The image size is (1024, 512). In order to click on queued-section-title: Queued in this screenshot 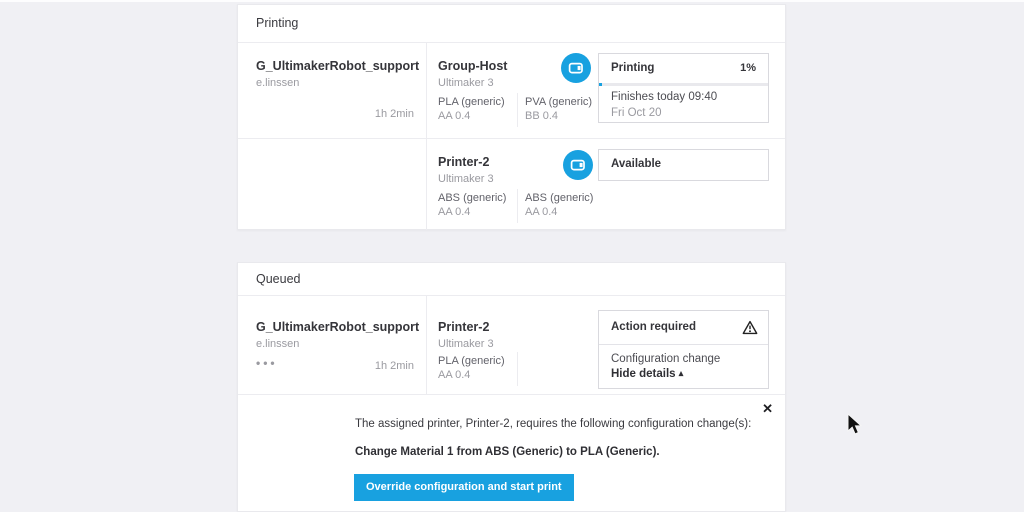, I will do `click(278, 279)`.